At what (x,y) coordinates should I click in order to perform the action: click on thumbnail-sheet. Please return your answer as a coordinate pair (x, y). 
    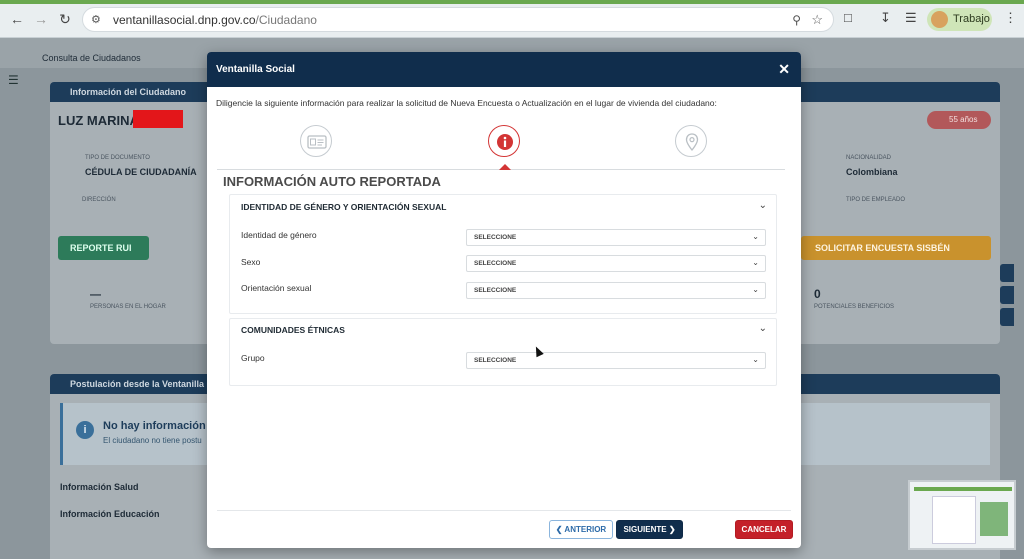
    Looking at the image, I should click on (994, 519).